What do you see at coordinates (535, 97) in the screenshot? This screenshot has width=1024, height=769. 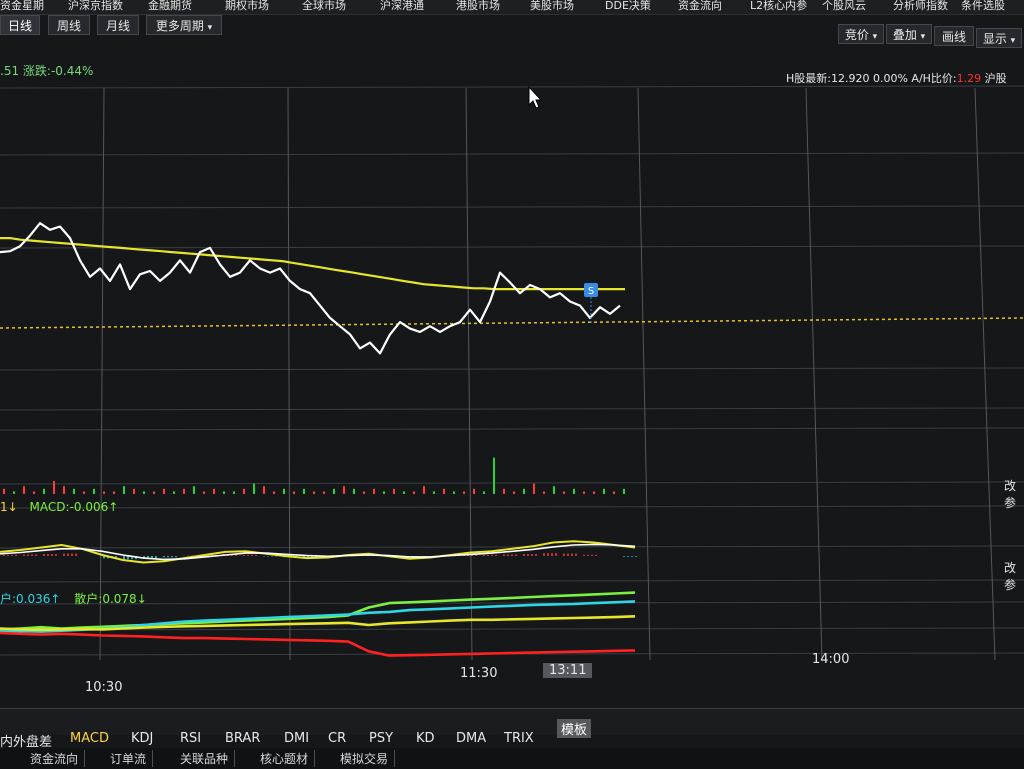 I see `cursor-icon` at bounding box center [535, 97].